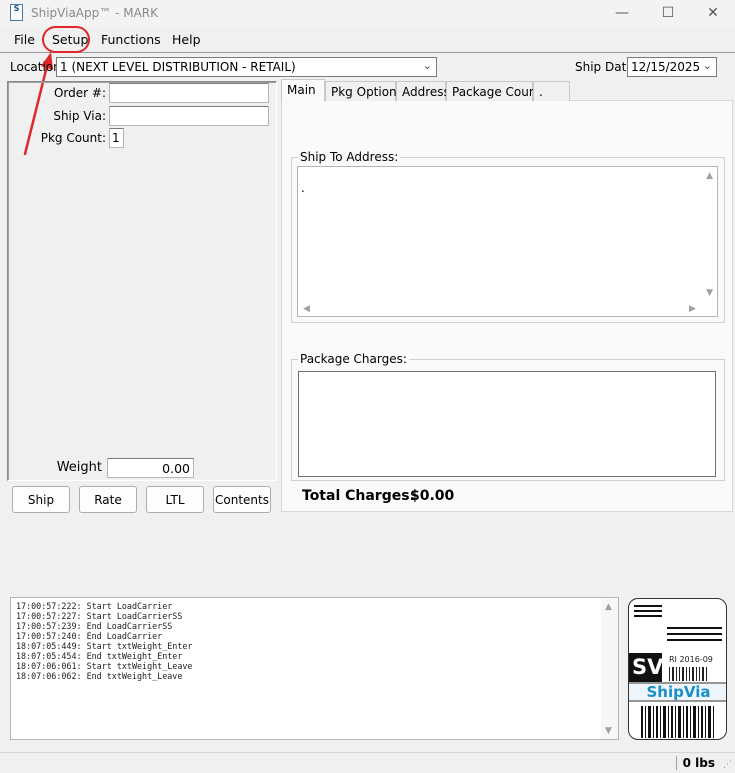 The image size is (735, 773). Describe the element at coordinates (367, 40) in the screenshot. I see `menu-bar: File Setup Functions Help` at that location.